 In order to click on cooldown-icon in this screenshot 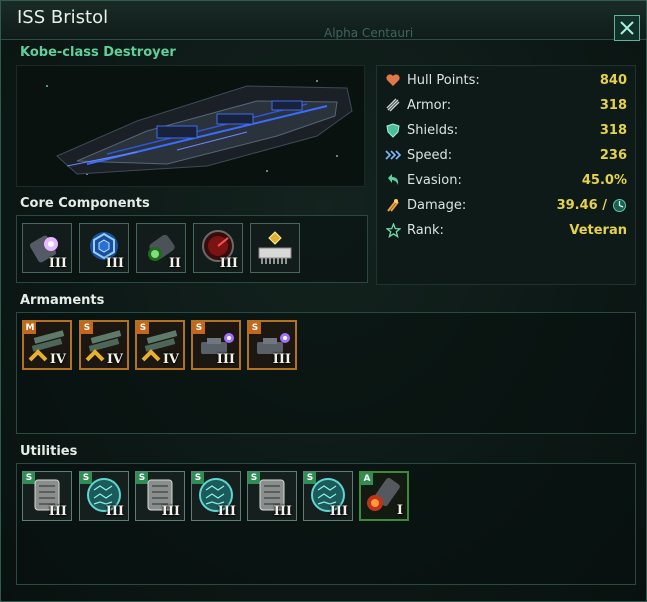, I will do `click(619, 205)`.